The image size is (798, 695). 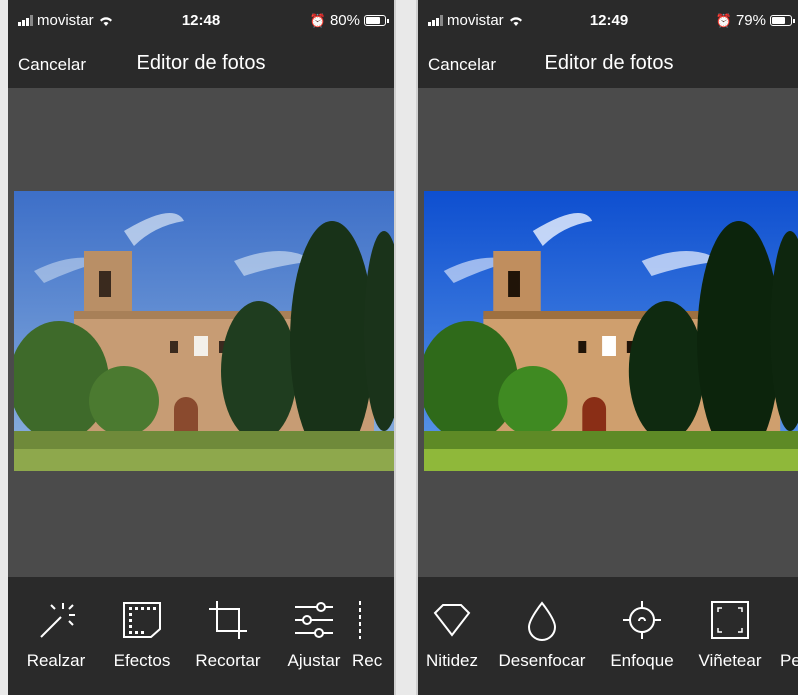 I want to click on battery-group: ⏰ 80%, so click(x=349, y=20).